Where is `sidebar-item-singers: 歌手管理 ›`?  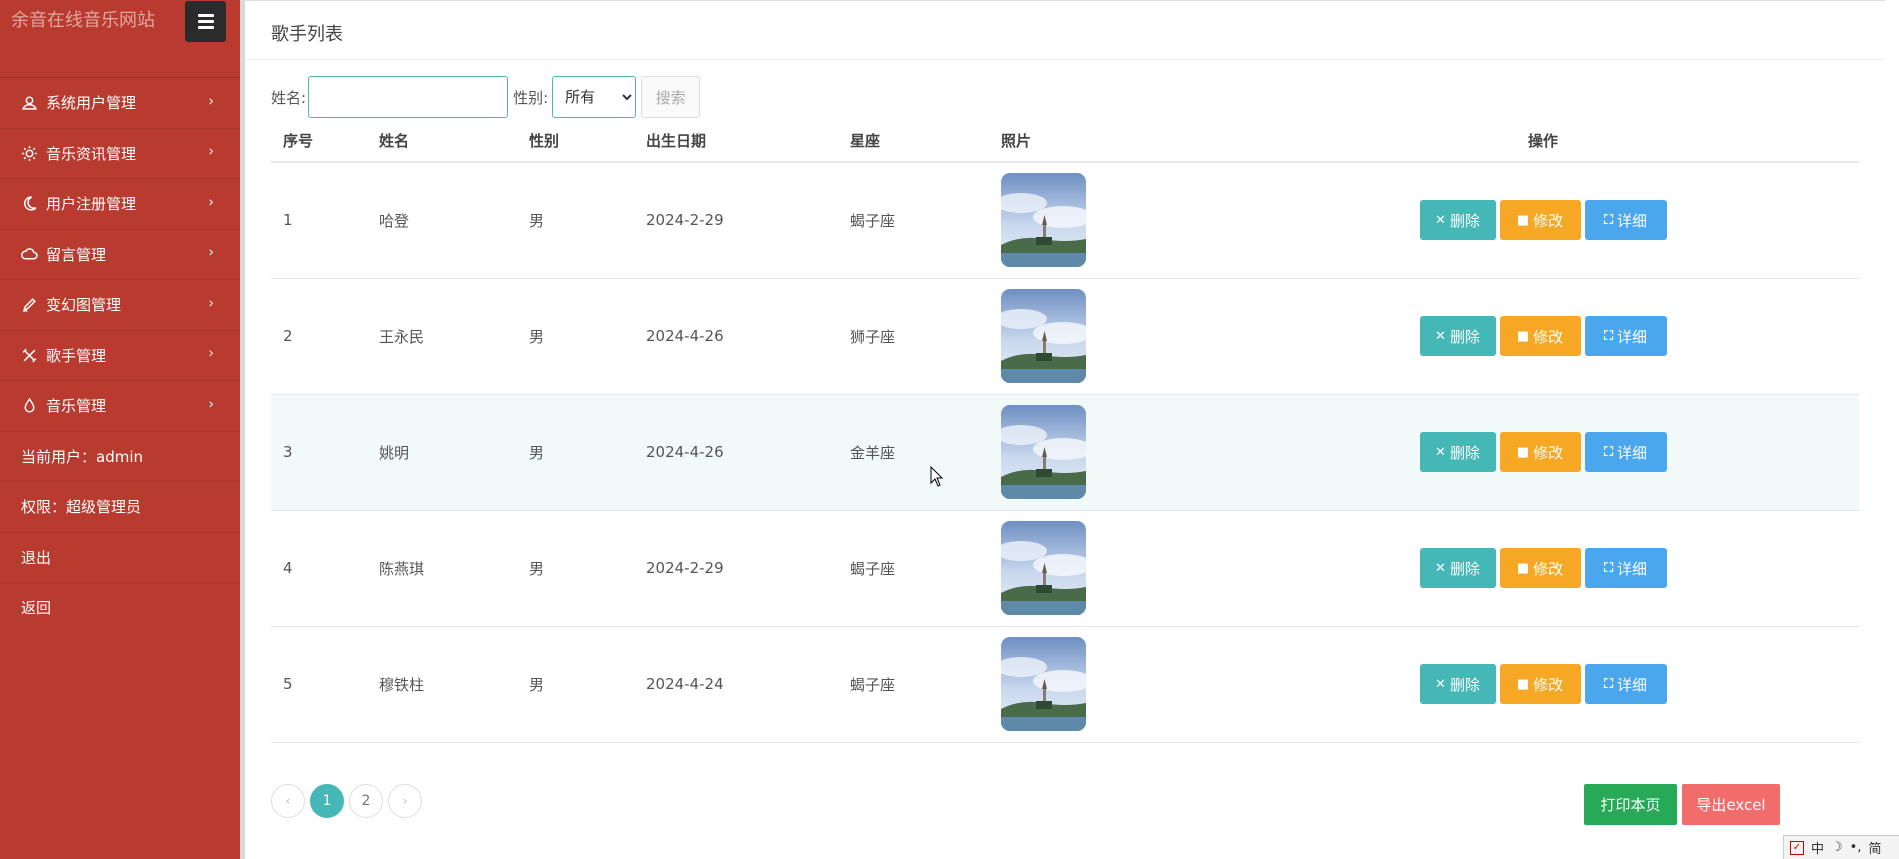 sidebar-item-singers: 歌手管理 › is located at coordinates (120, 355).